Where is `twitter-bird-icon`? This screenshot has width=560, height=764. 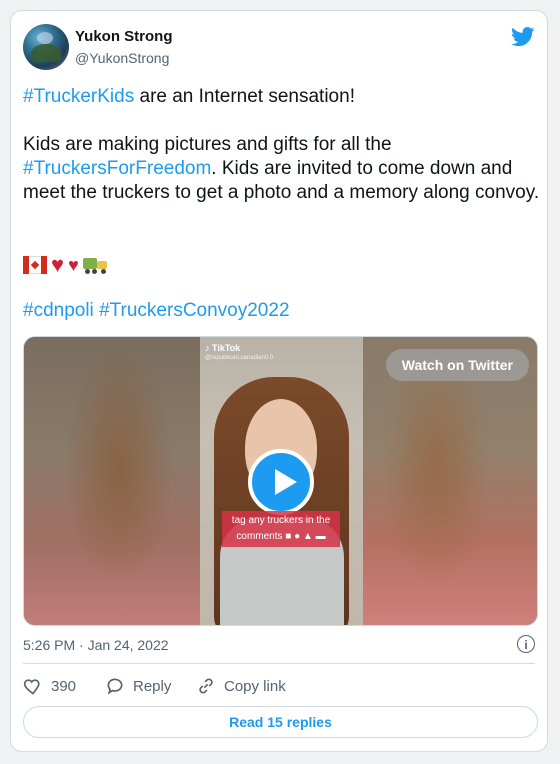
twitter-bird-icon is located at coordinates (523, 37).